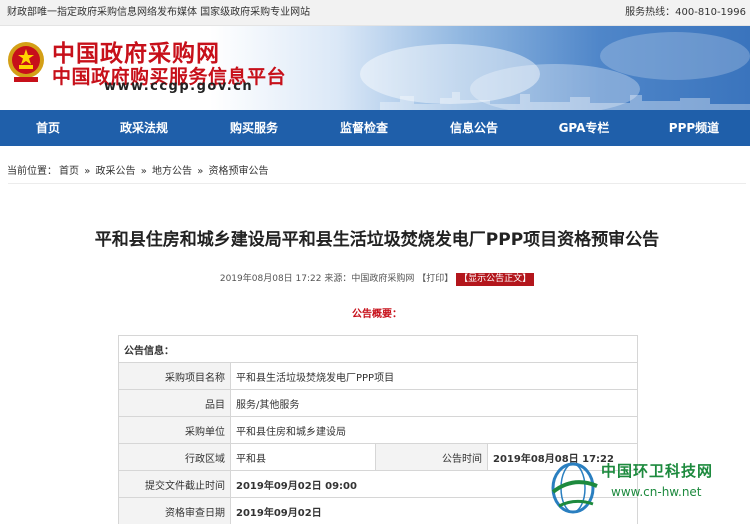 Image resolution: width=750 pixels, height=524 pixels. I want to click on table-row: 采购项目名称 平和县生活垃圾焚烧发电厂PPP项目, so click(378, 376).